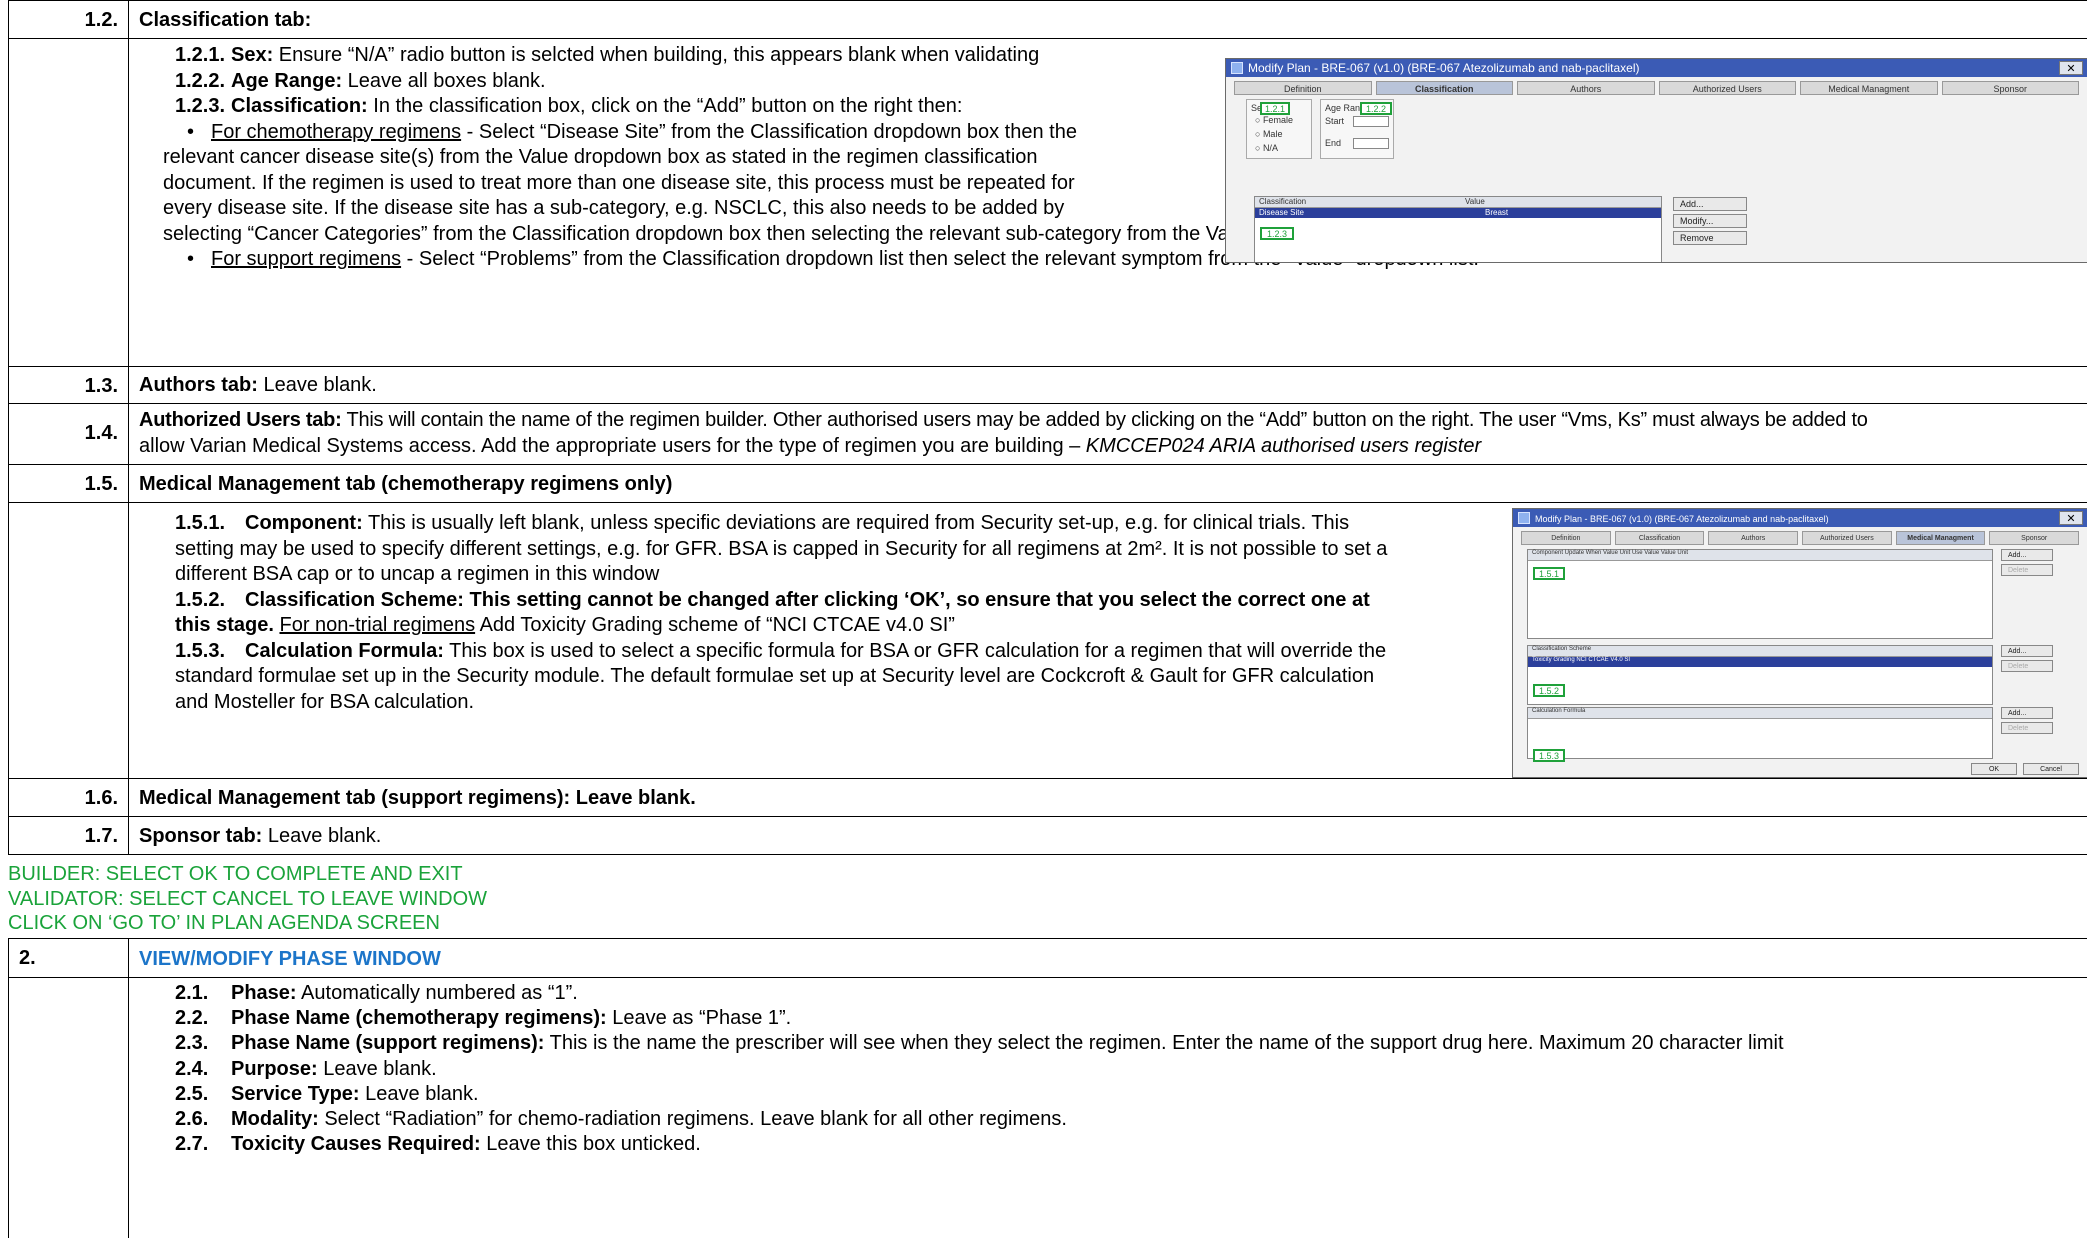 This screenshot has width=2087, height=1238. I want to click on callout-1-2-2: 1.2.2, so click(1376, 108).